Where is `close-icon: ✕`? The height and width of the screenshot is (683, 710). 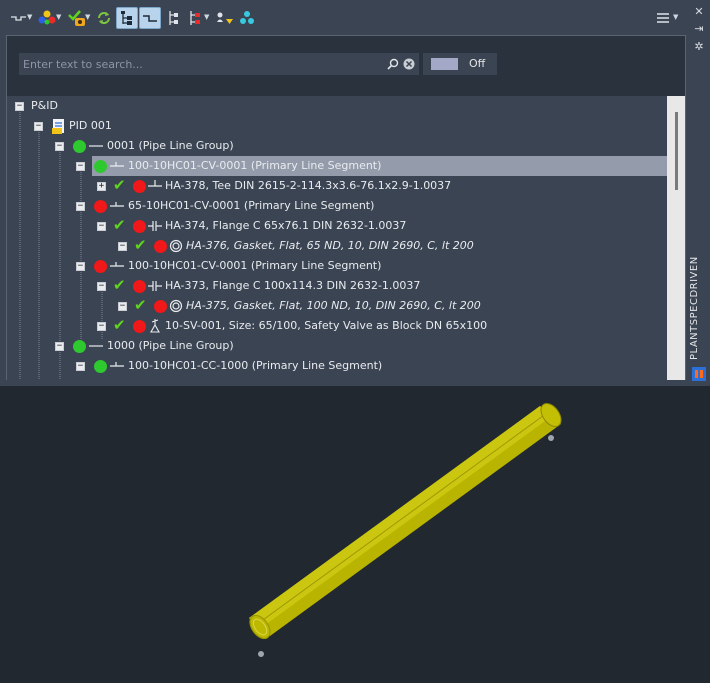
close-icon: ✕ is located at coordinates (699, 12).